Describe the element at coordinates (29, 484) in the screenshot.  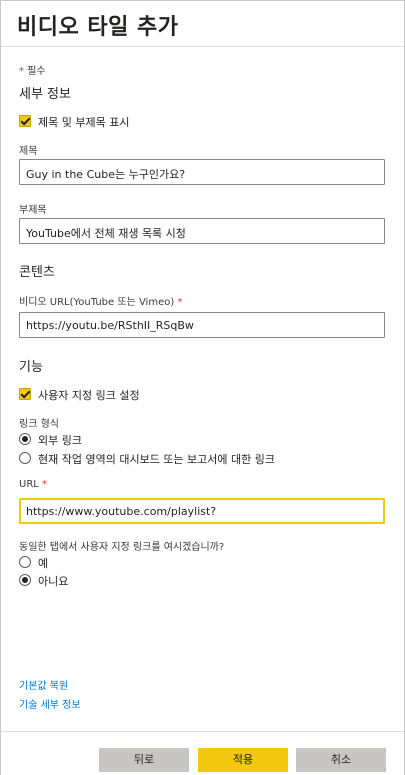
I see `url-label-text: URL` at that location.